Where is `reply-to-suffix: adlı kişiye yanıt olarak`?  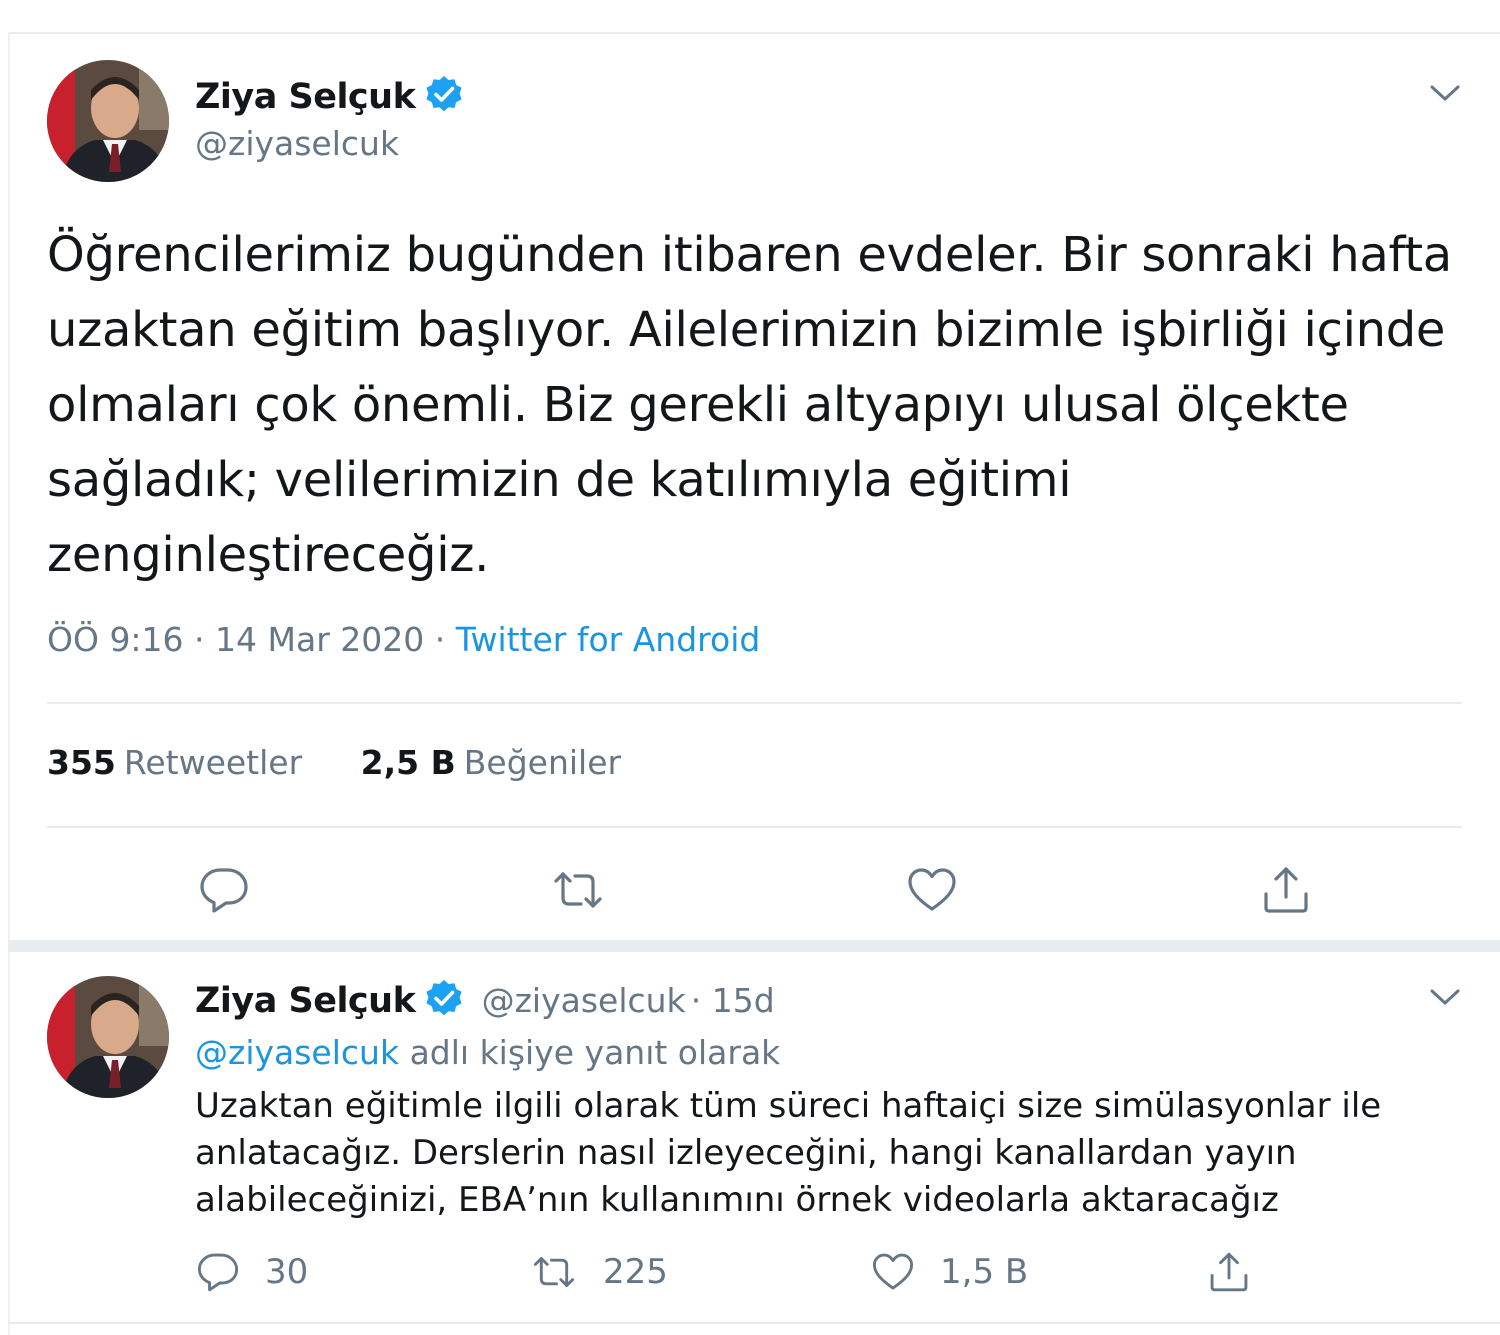
reply-to-suffix: adlı kişiye yanıt olarak is located at coordinates (595, 1052).